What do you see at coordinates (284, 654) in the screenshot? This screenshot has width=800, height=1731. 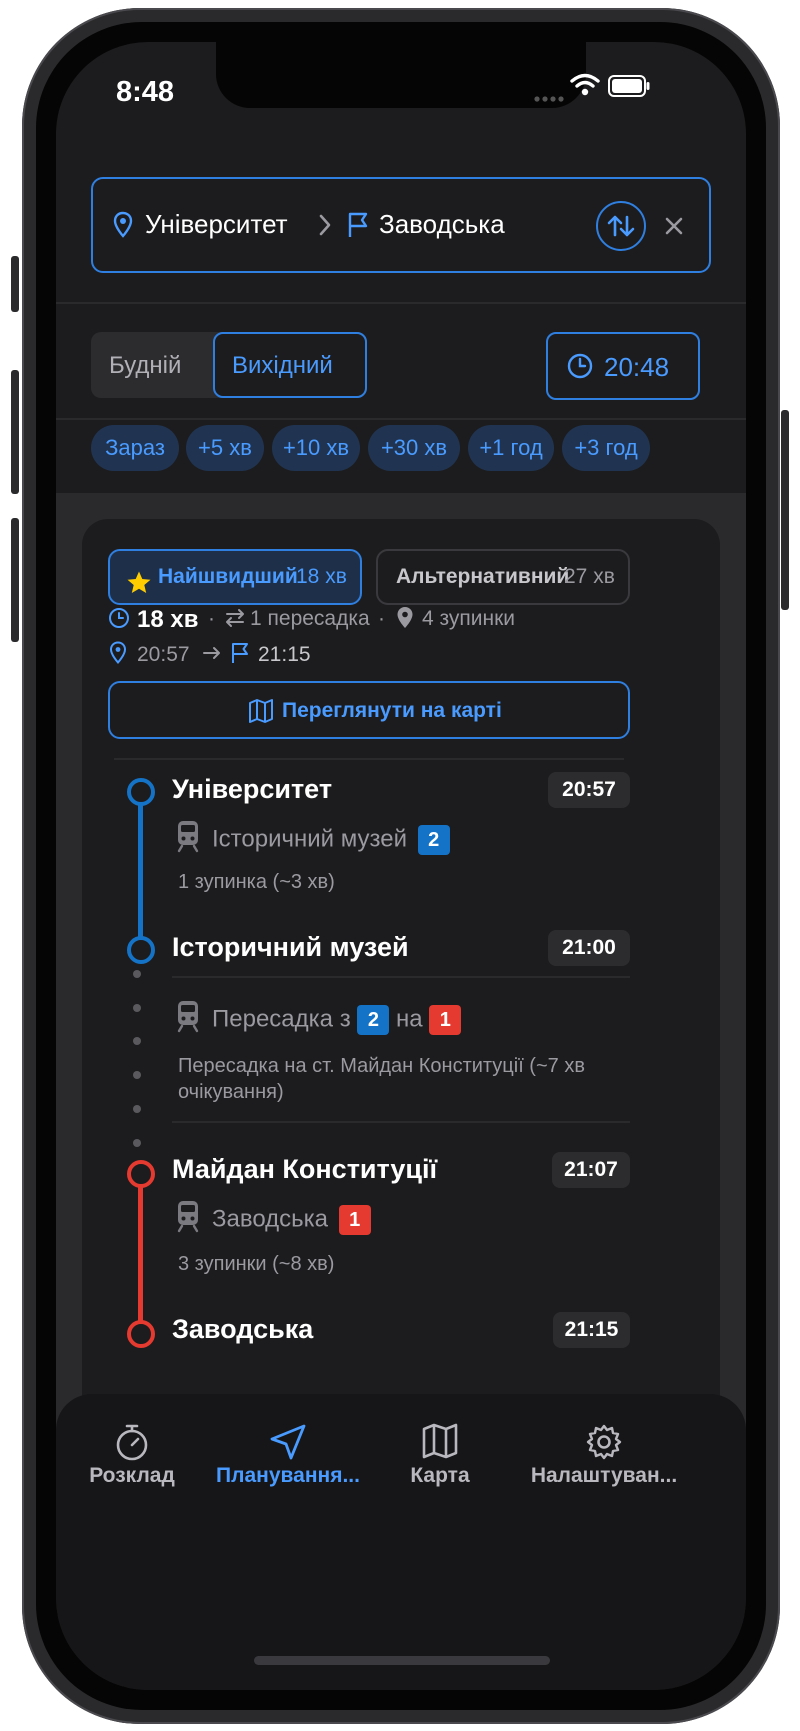 I see `summary-arrive: 21:15` at bounding box center [284, 654].